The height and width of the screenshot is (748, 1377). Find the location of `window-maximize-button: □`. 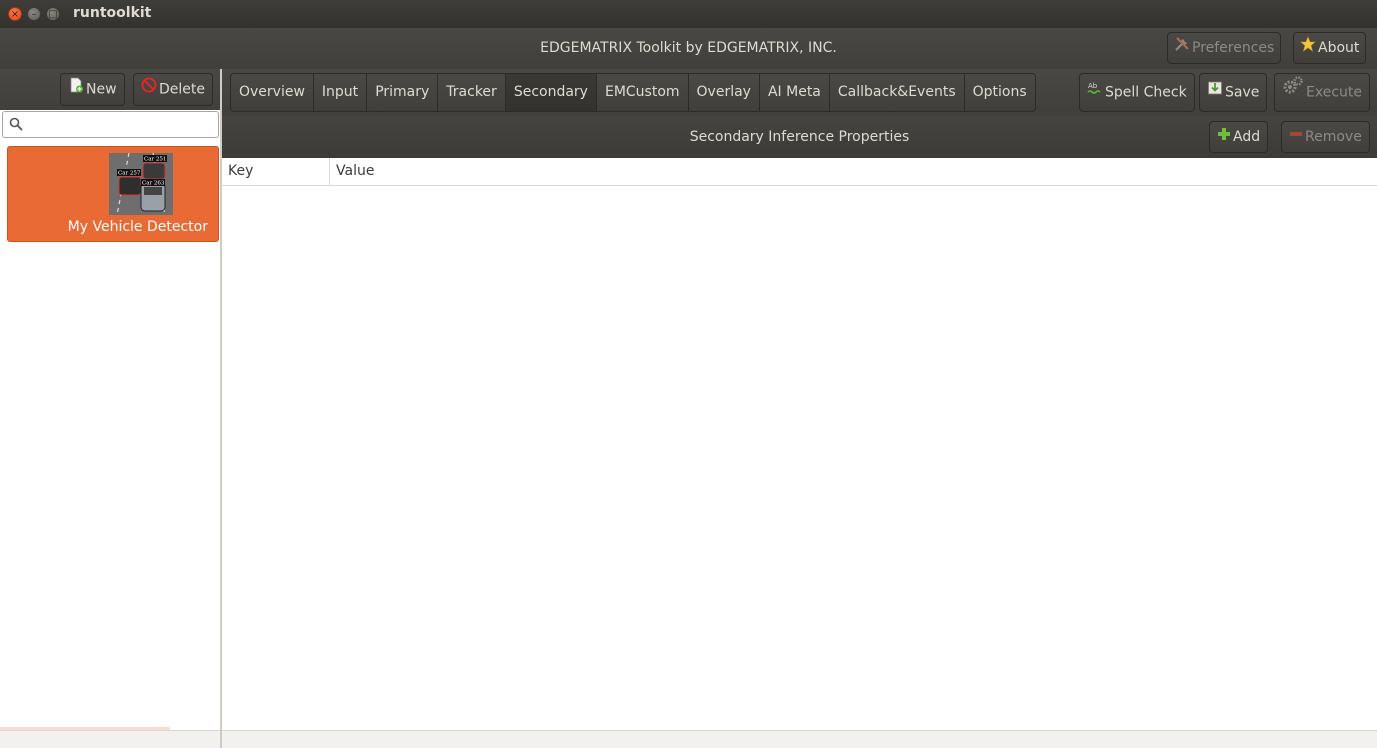

window-maximize-button: □ is located at coordinates (53, 14).